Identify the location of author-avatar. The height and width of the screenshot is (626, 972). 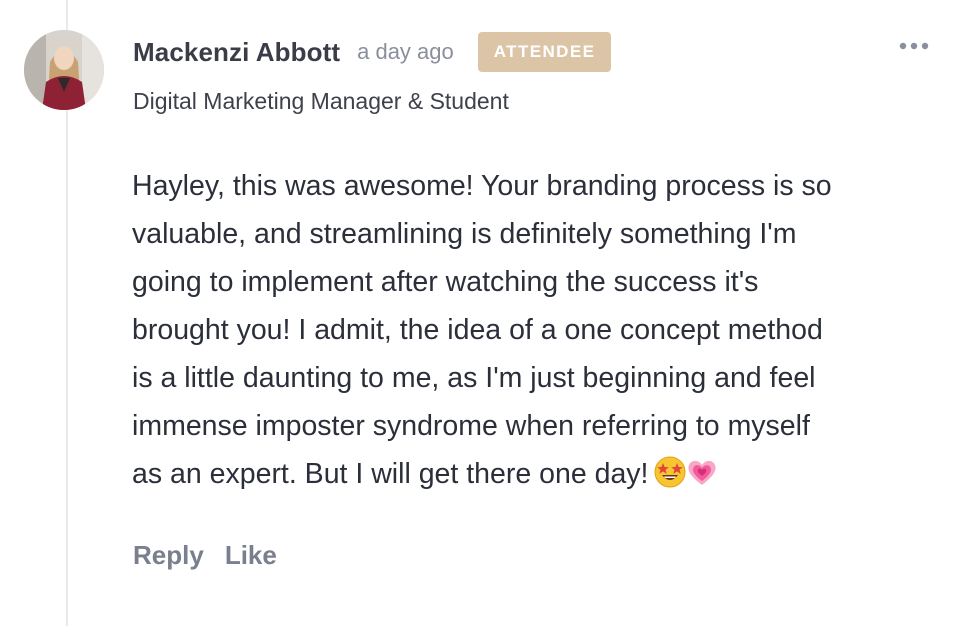
(64, 70).